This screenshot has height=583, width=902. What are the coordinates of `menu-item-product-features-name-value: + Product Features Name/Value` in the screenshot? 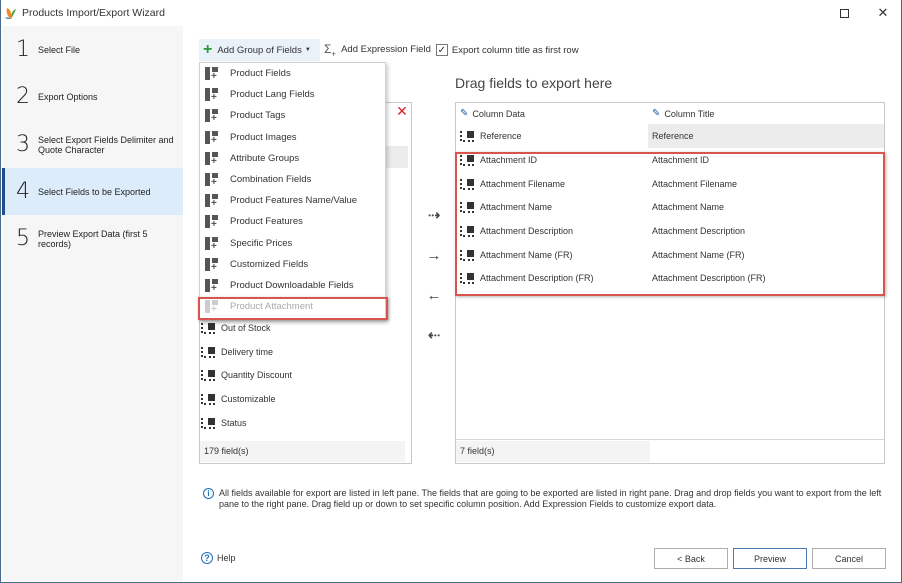 It's located at (292, 200).